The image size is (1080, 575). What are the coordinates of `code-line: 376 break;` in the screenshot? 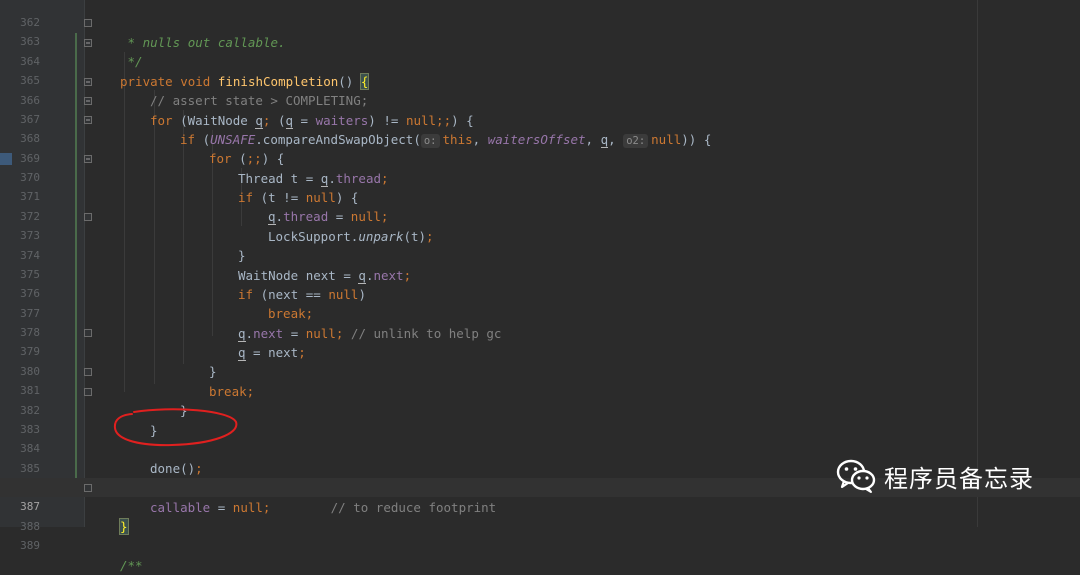 It's located at (540, 292).